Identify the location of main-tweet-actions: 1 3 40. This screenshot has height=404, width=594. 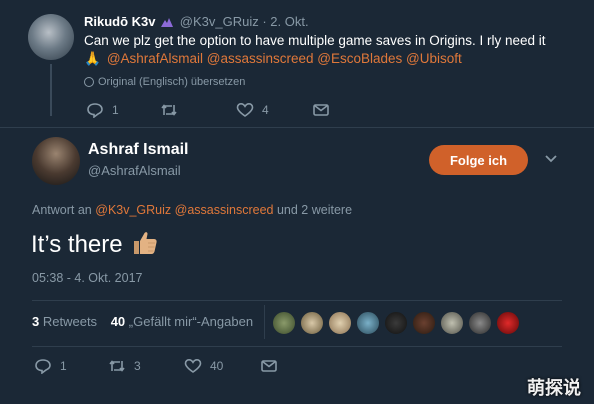
(164, 367).